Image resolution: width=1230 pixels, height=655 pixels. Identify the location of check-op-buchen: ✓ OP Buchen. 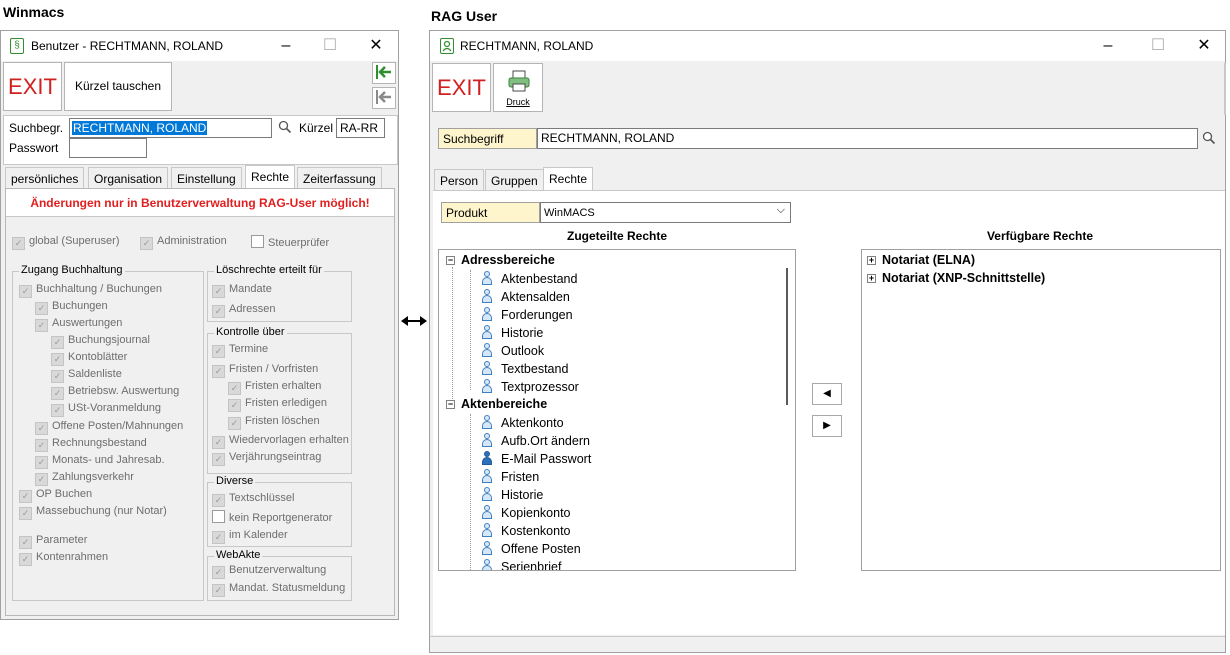
(55, 496).